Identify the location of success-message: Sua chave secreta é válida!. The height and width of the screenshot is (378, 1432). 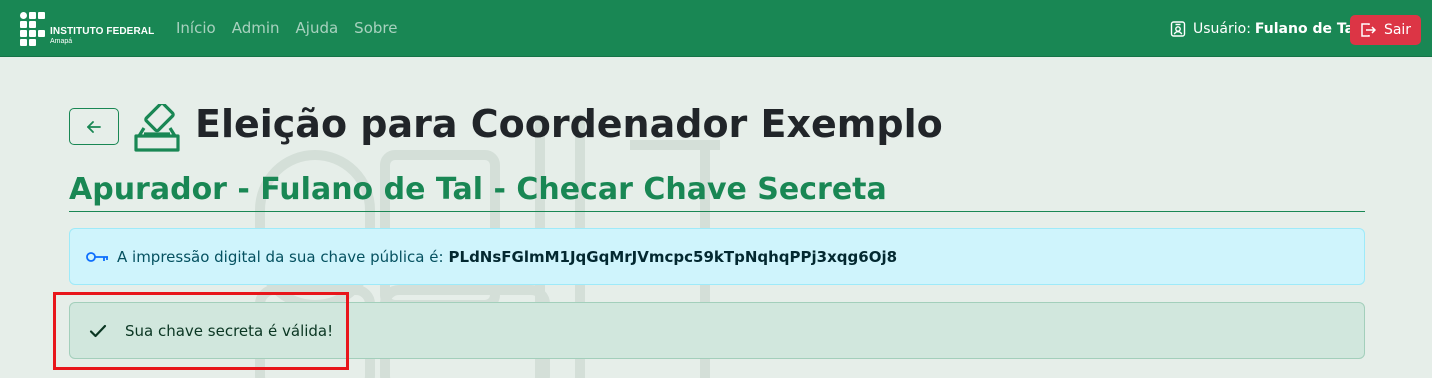
(229, 330).